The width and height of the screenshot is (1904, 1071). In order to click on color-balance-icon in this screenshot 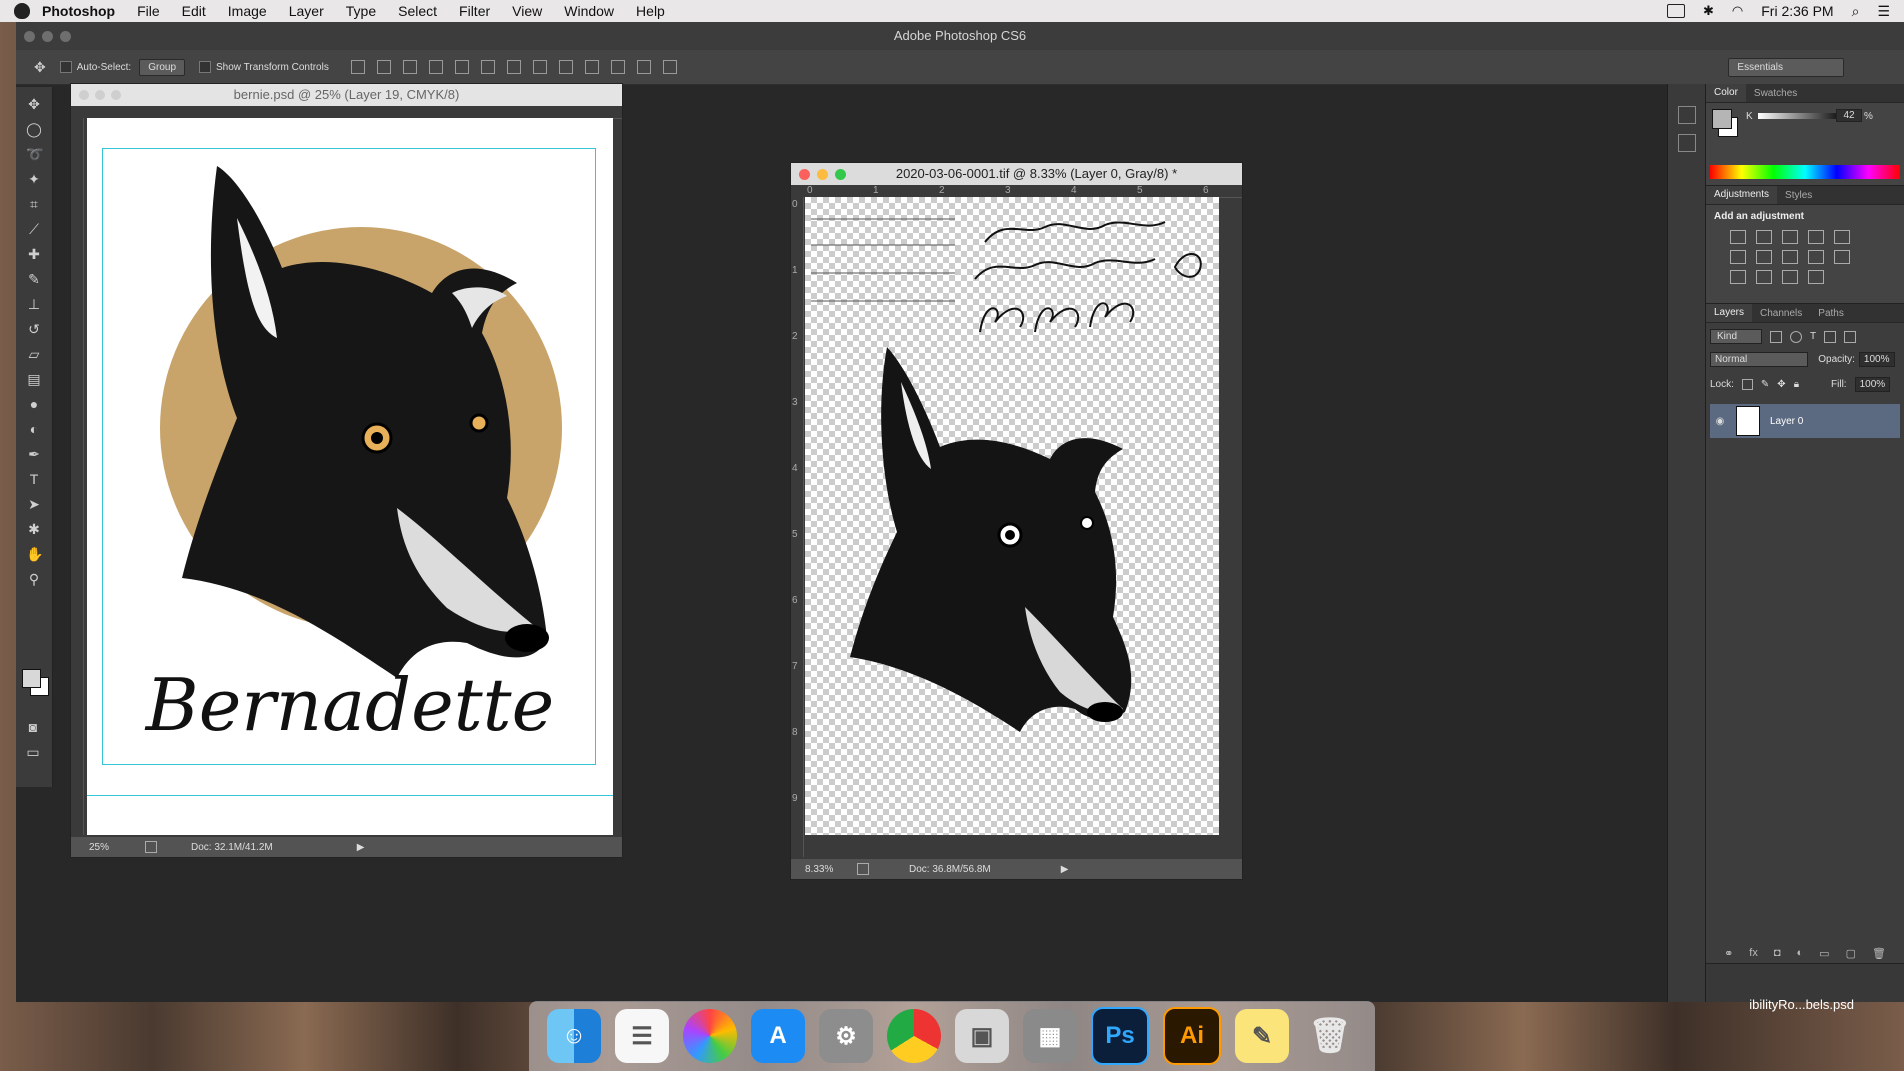, I will do `click(1764, 257)`.